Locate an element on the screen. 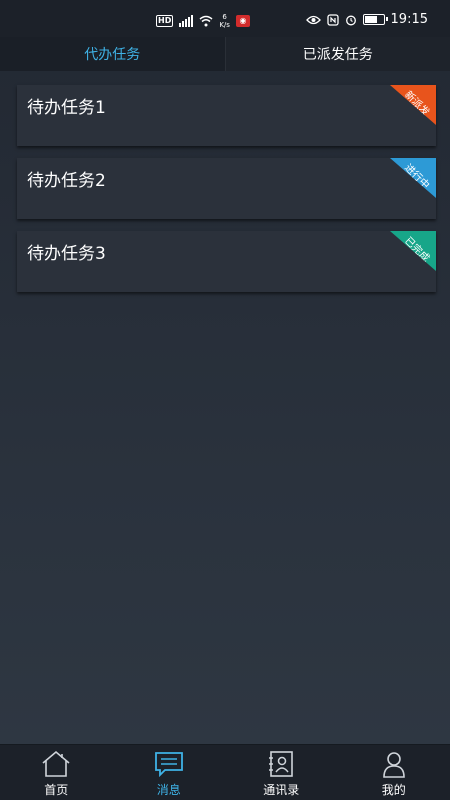  eye-icon is located at coordinates (313, 19).